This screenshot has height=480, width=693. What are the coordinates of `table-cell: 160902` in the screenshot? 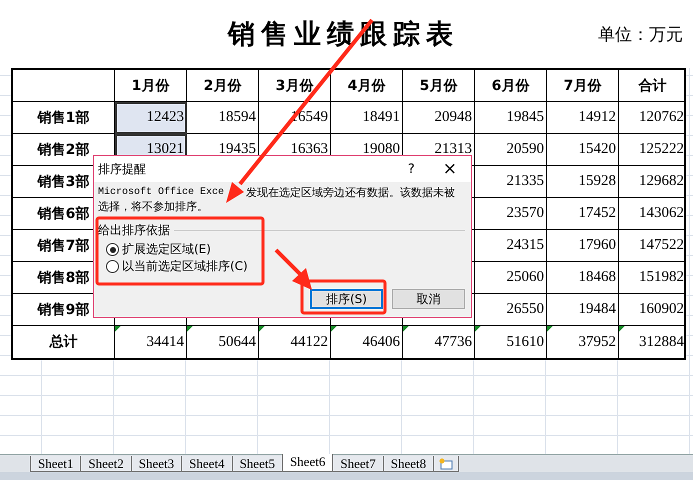 It's located at (652, 310).